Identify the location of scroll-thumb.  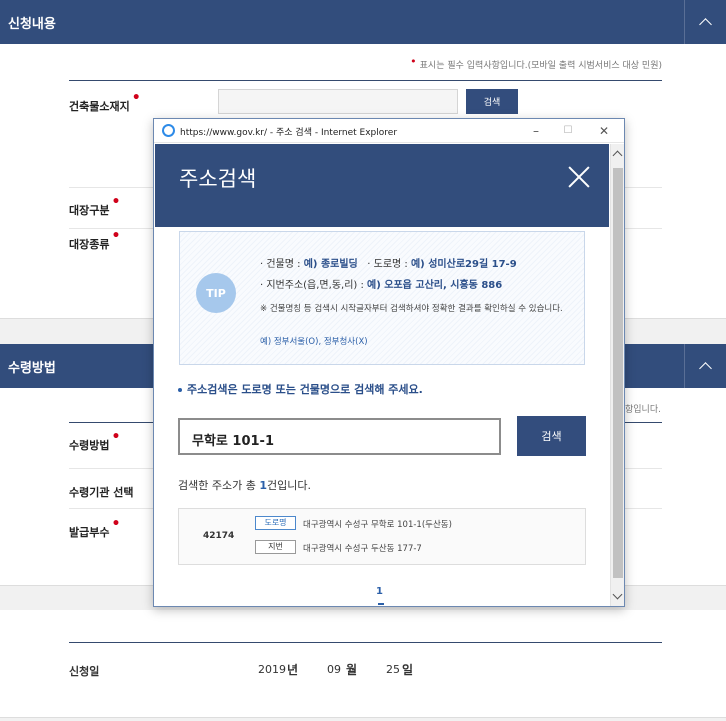
(618, 373).